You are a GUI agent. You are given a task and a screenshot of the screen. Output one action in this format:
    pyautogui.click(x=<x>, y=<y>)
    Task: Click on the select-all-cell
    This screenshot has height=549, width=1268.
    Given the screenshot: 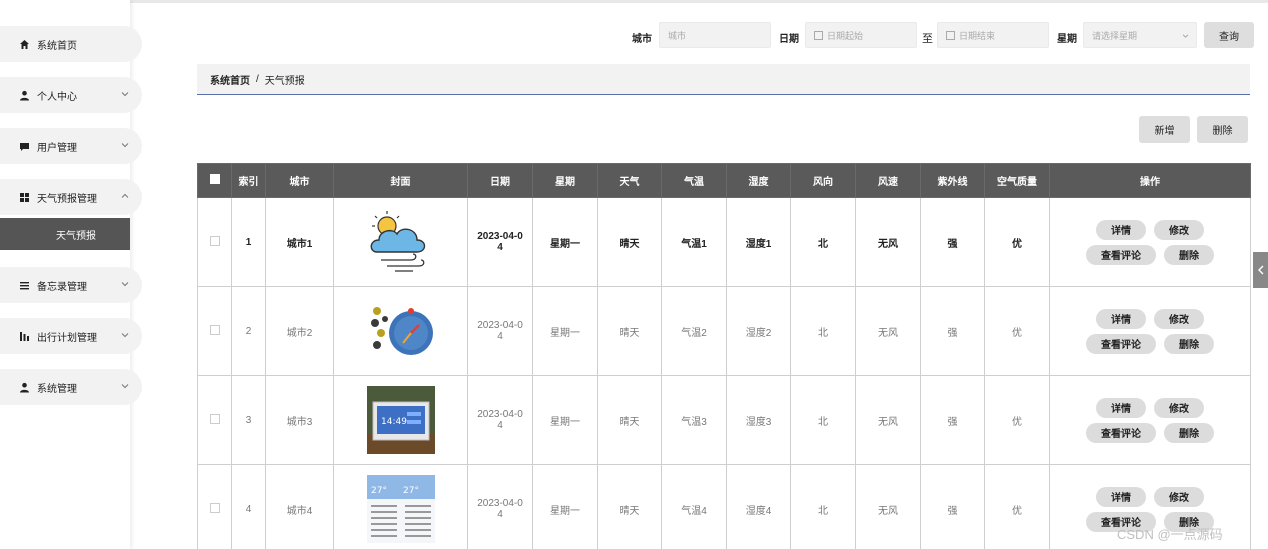 What is the action you would take?
    pyautogui.click(x=214, y=180)
    